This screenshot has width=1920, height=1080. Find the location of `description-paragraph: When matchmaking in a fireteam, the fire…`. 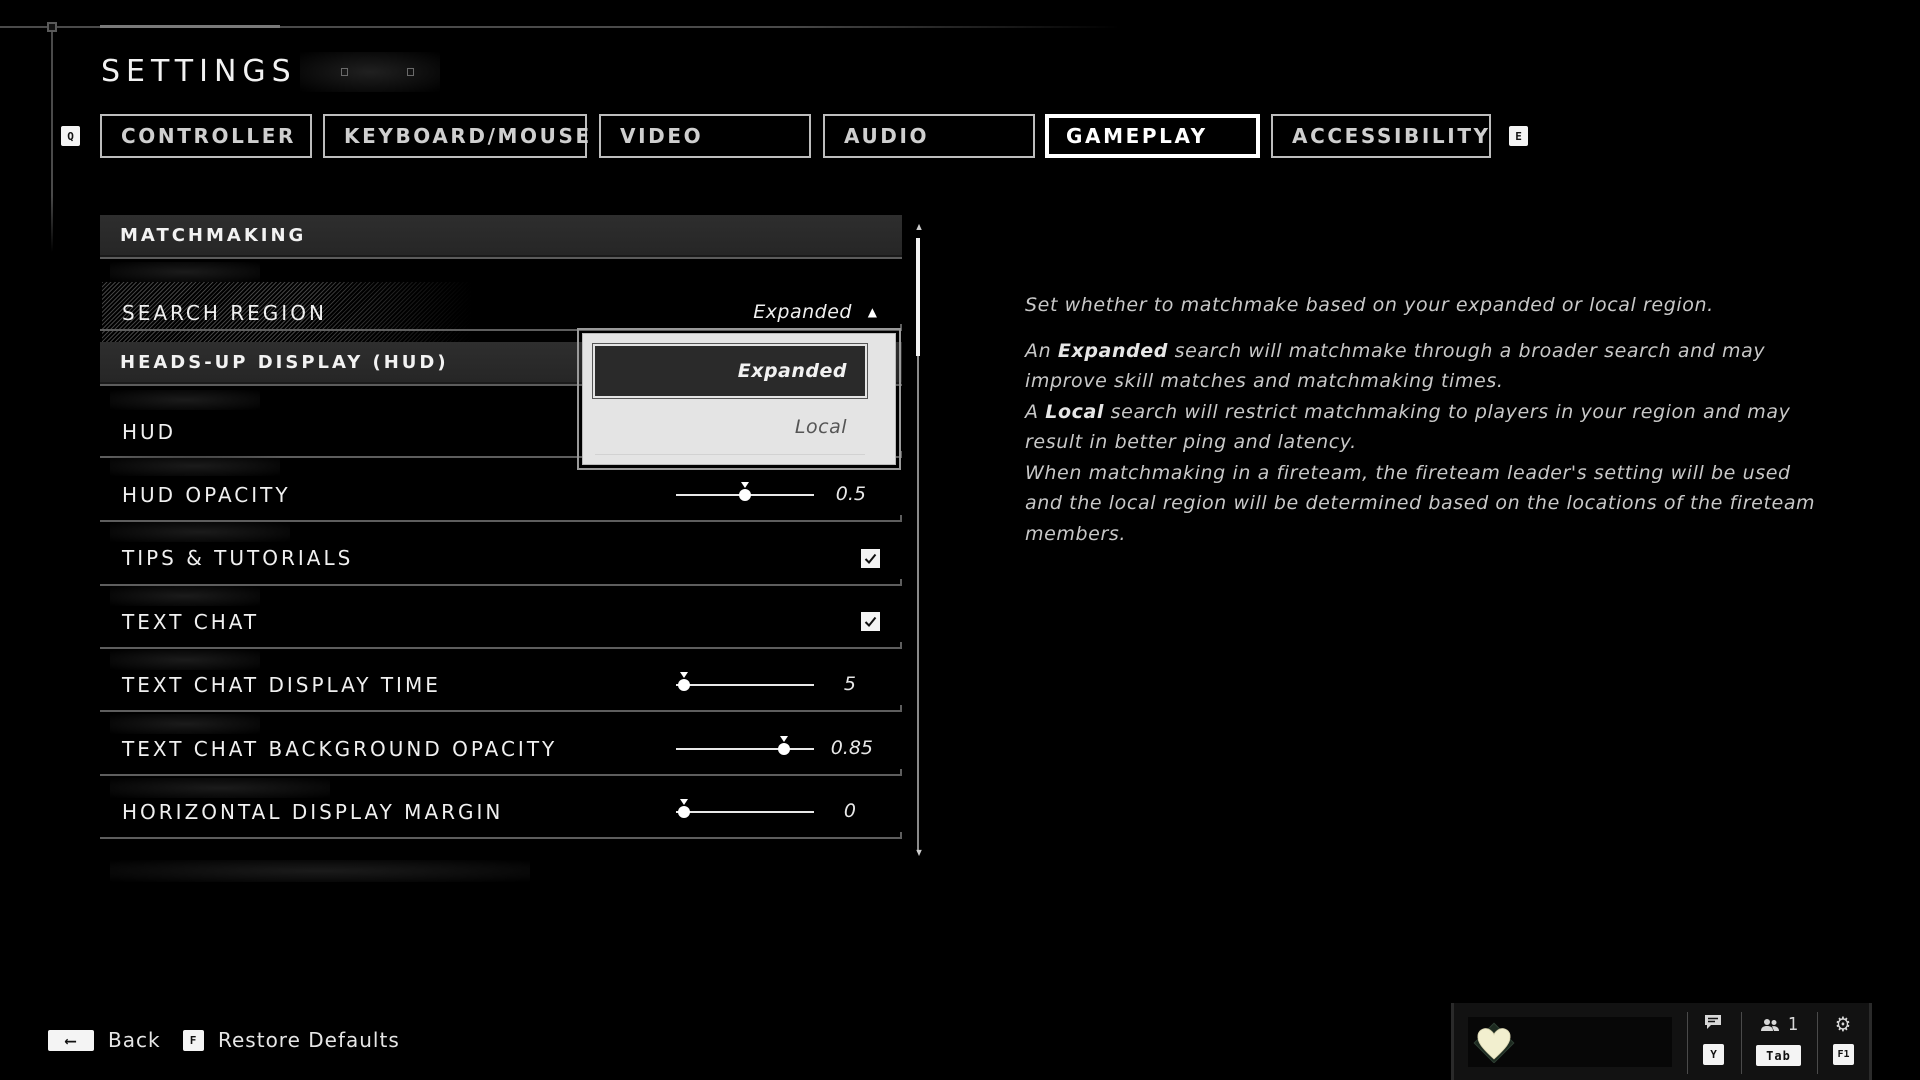

description-paragraph: When matchmaking in a fireteam, the fire… is located at coordinates (1420, 503).